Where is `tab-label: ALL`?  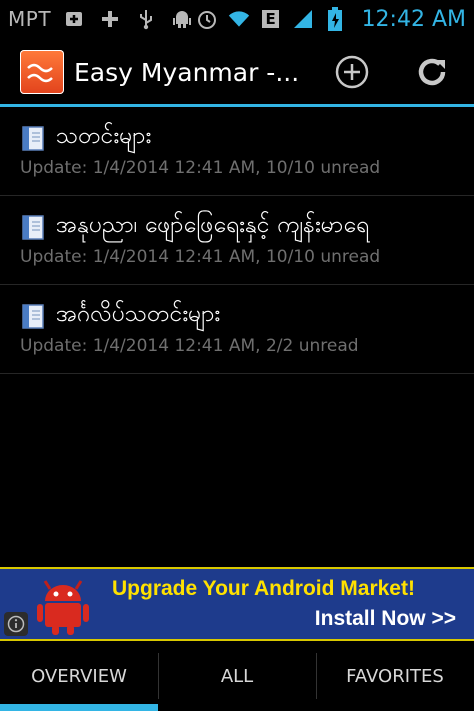 tab-label: ALL is located at coordinates (237, 676).